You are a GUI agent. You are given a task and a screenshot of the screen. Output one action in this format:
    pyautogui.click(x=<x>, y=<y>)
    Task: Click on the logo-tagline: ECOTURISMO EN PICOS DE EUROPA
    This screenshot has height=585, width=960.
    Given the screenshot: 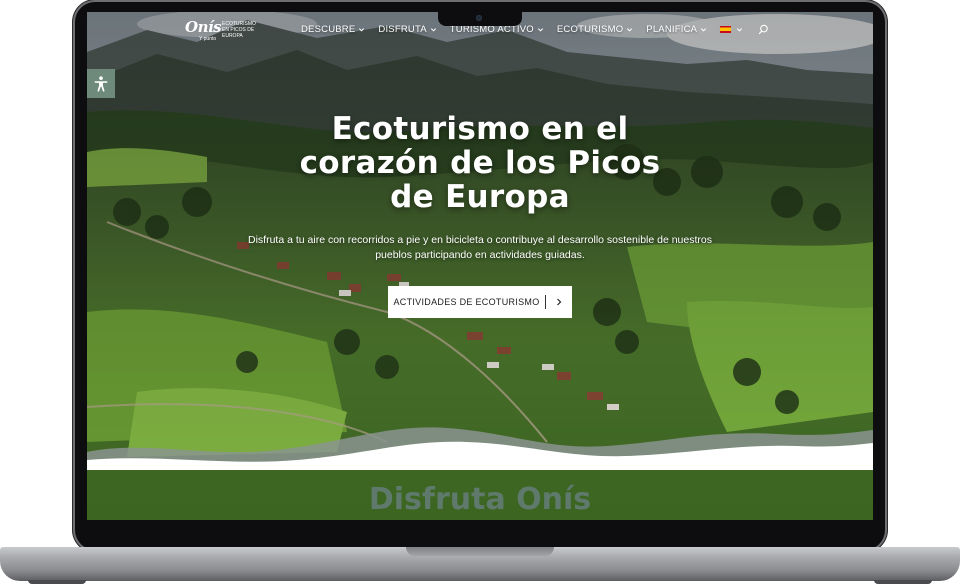 What is the action you would take?
    pyautogui.click(x=239, y=30)
    